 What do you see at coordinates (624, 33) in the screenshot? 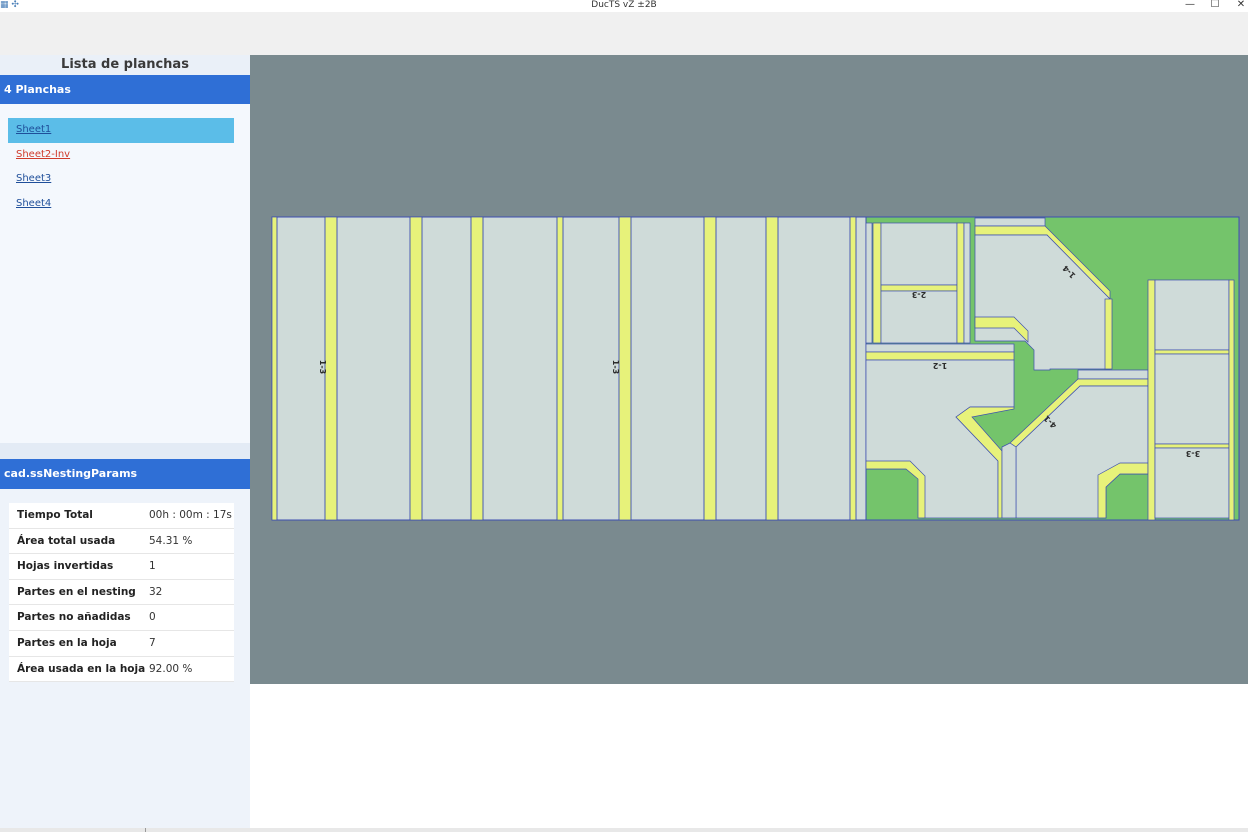
I see `toolbar` at bounding box center [624, 33].